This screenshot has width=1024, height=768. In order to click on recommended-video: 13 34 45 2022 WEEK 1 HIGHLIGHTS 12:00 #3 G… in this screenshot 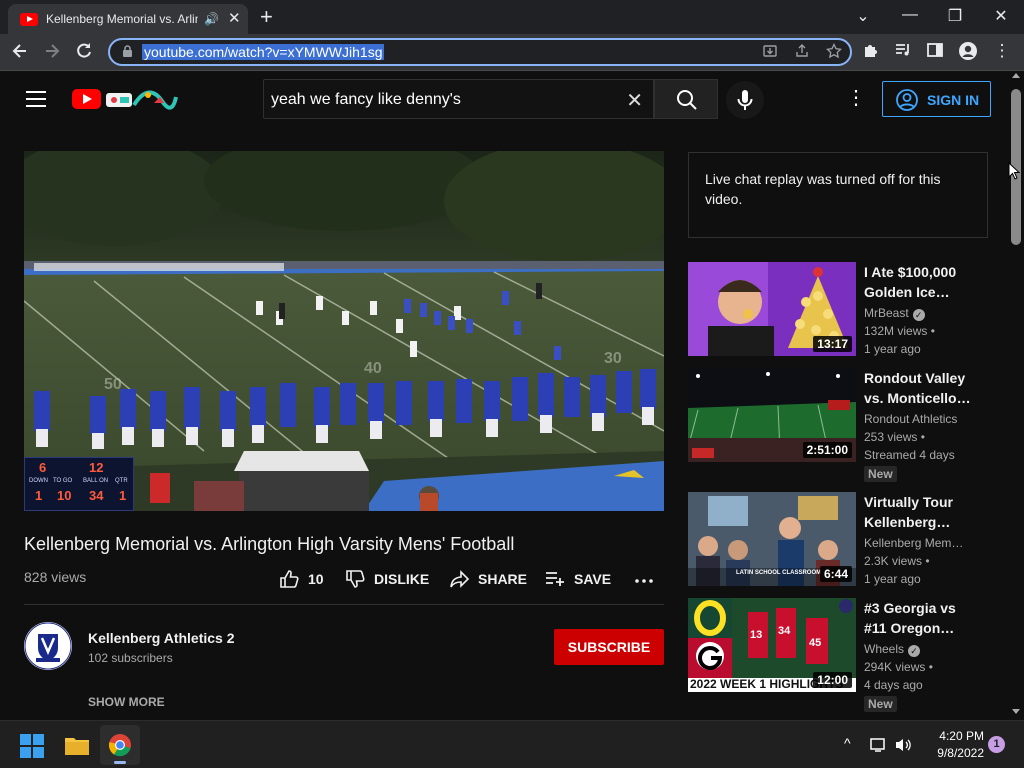, I will do `click(838, 655)`.